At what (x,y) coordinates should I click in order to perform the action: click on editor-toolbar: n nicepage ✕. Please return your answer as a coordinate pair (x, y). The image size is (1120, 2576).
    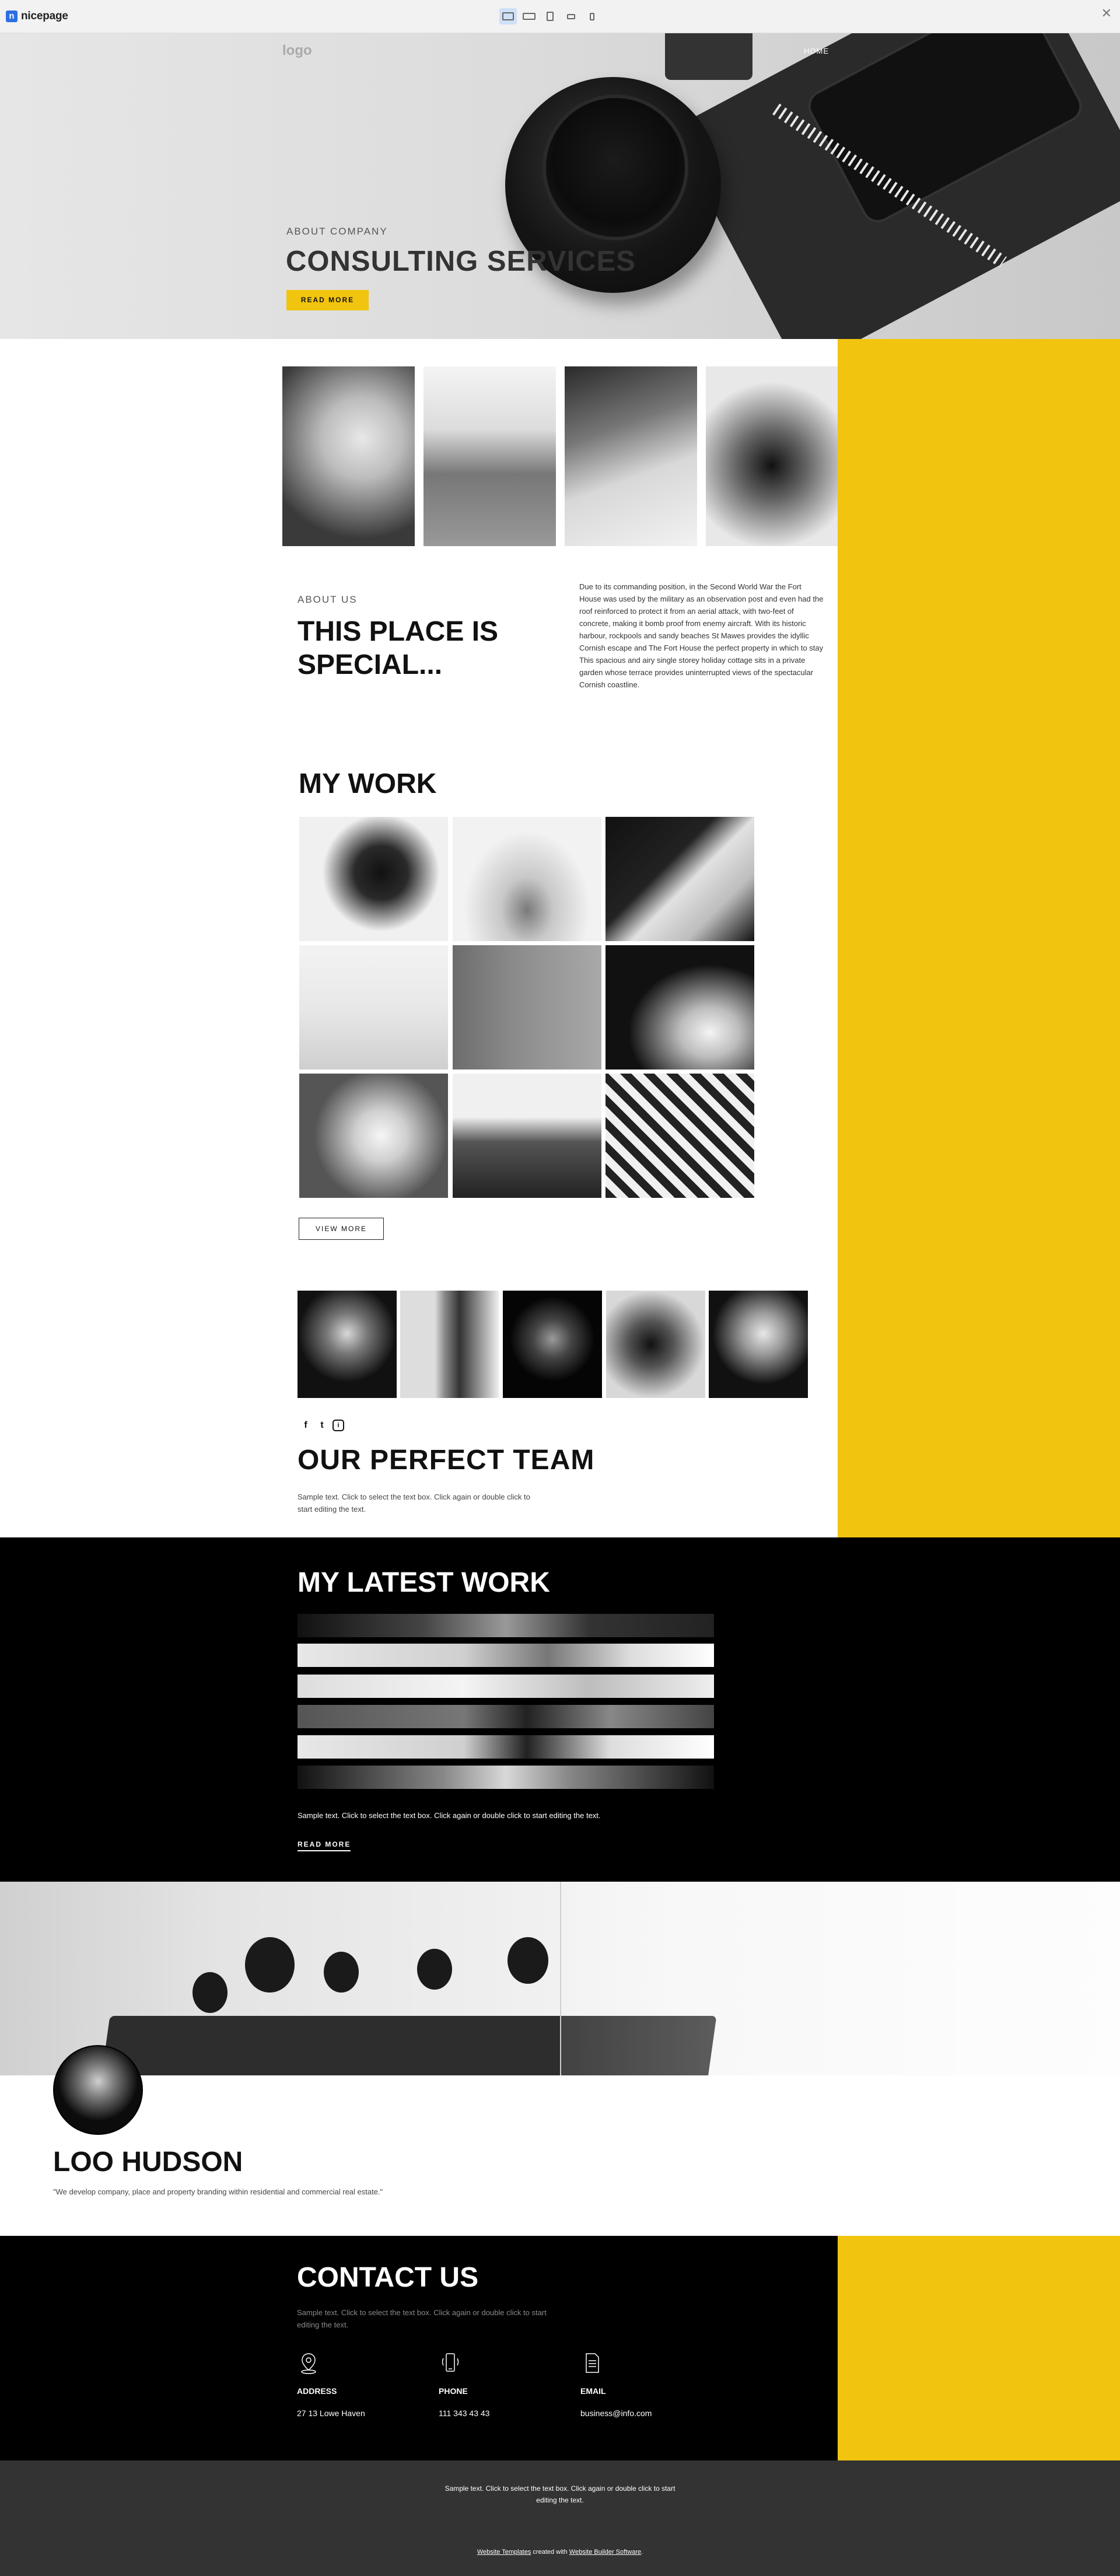
    Looking at the image, I should click on (560, 16).